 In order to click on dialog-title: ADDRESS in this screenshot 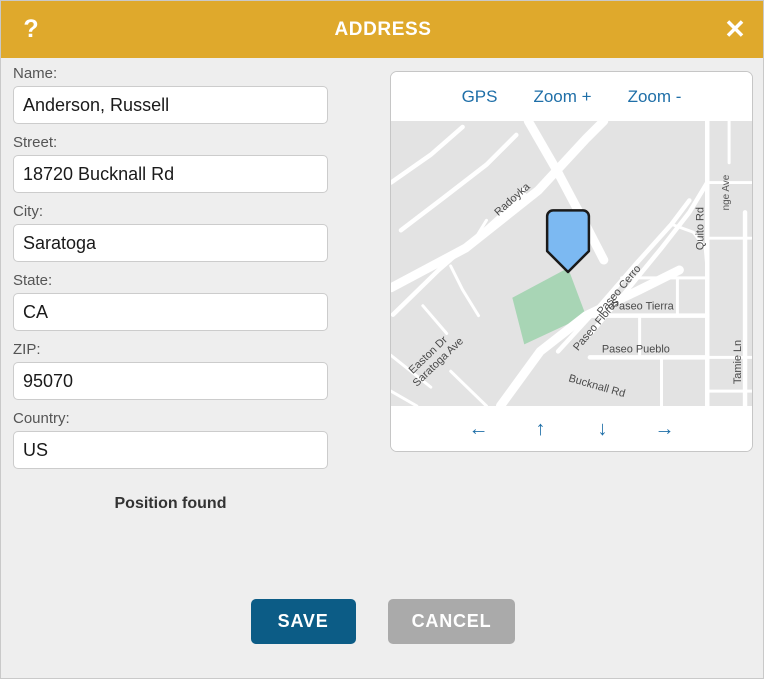, I will do `click(383, 29)`.